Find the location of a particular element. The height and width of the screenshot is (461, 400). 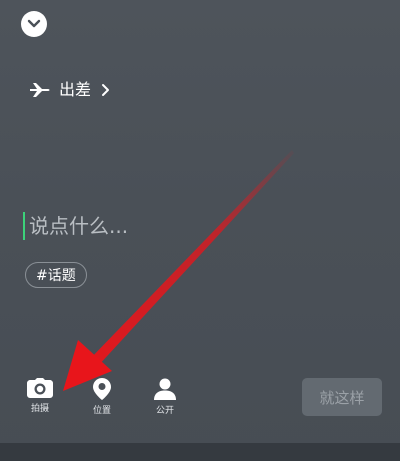

camera-icon is located at coordinates (40, 388).